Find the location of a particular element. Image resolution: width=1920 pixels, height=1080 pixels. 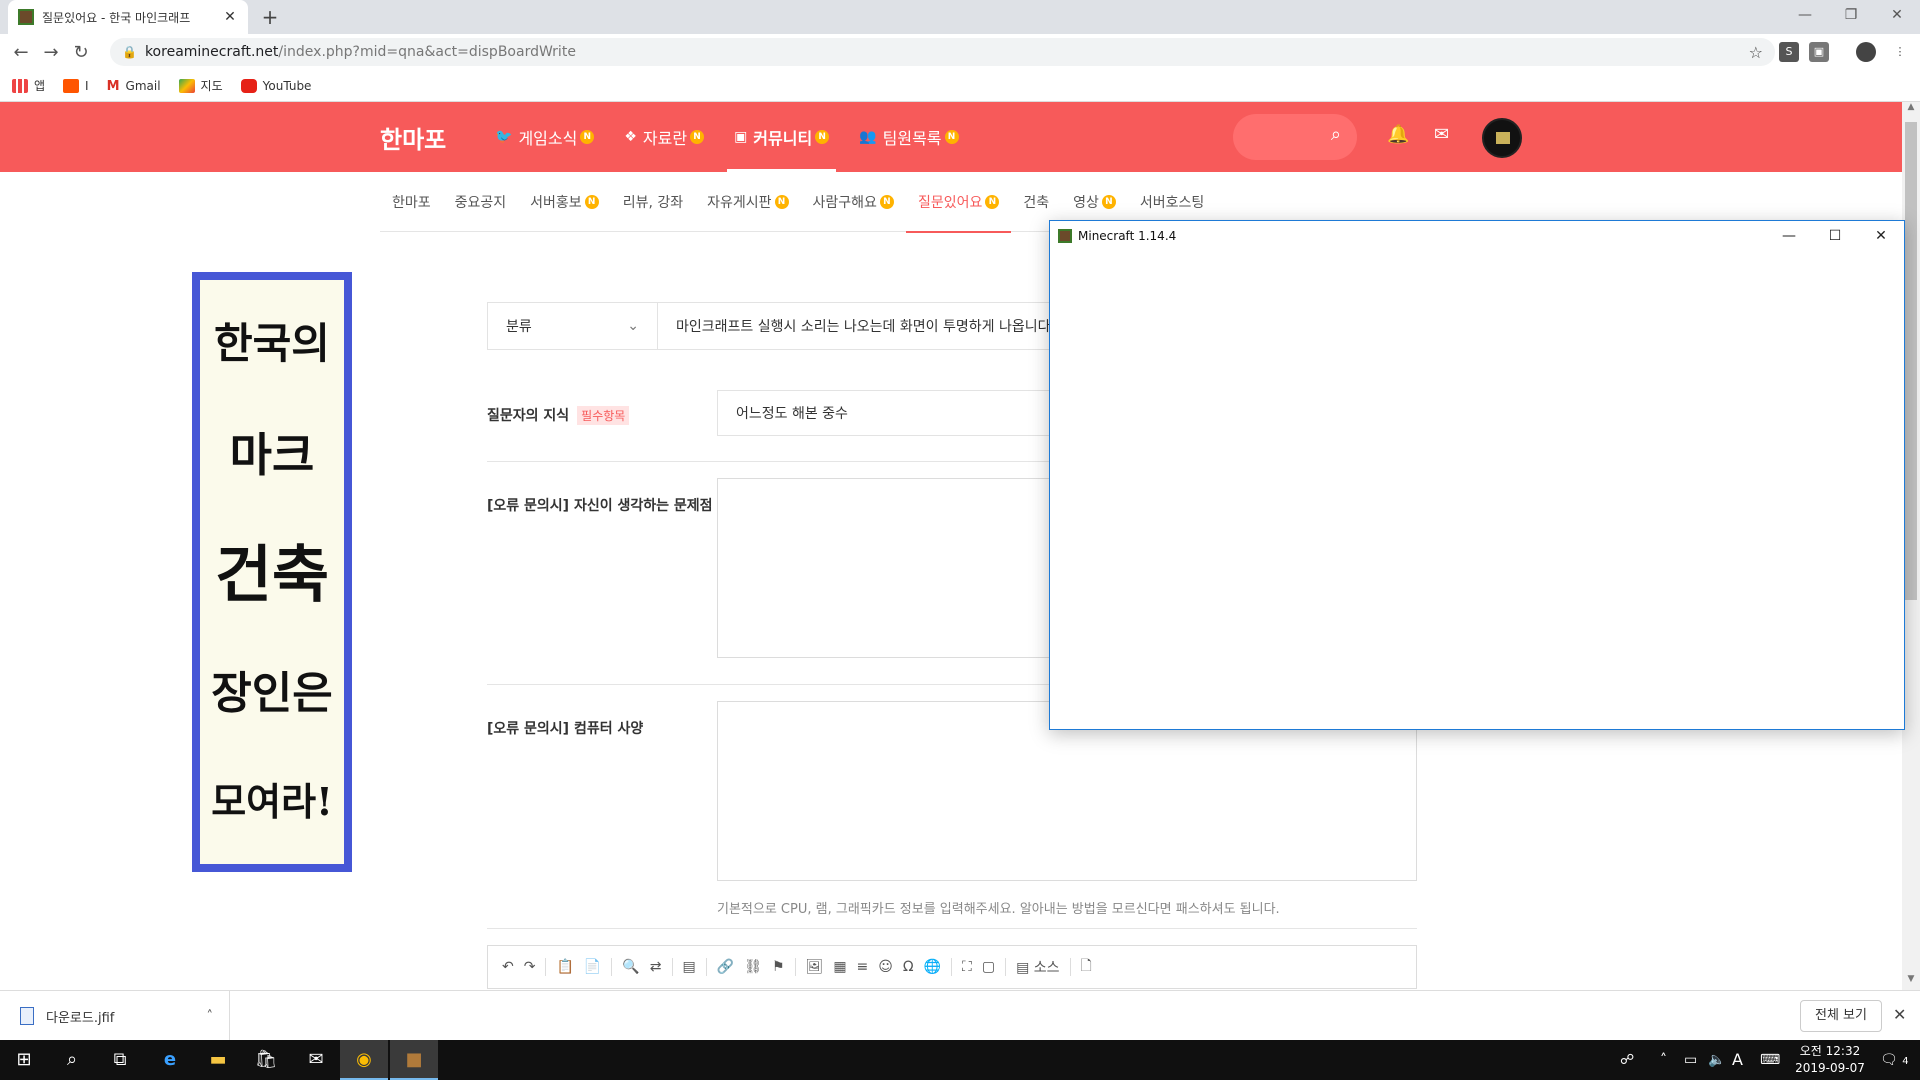

new-page-icon: 🗋 is located at coordinates (1086, 967).